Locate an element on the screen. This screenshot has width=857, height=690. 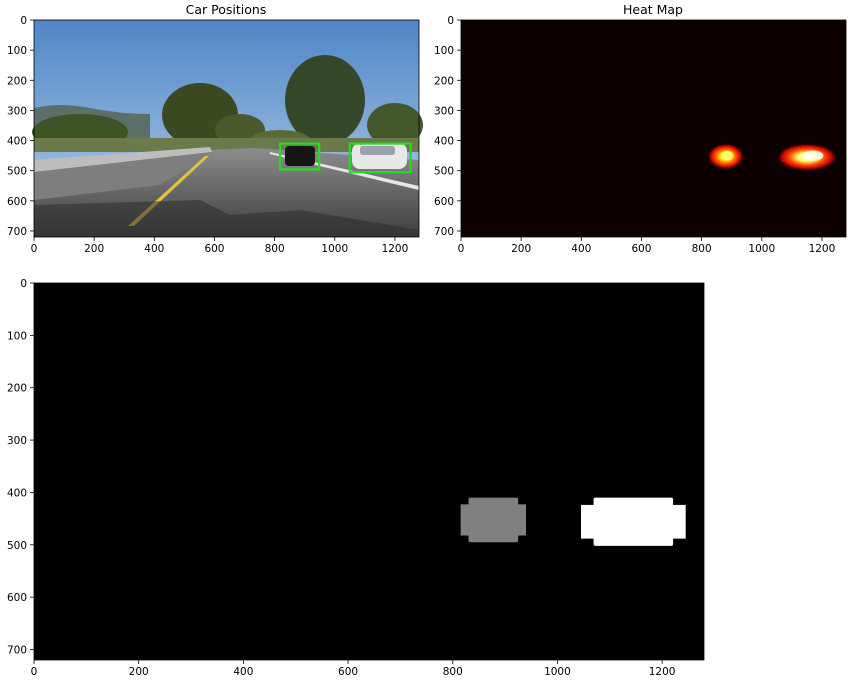
heat-map-background is located at coordinates (653, 128).